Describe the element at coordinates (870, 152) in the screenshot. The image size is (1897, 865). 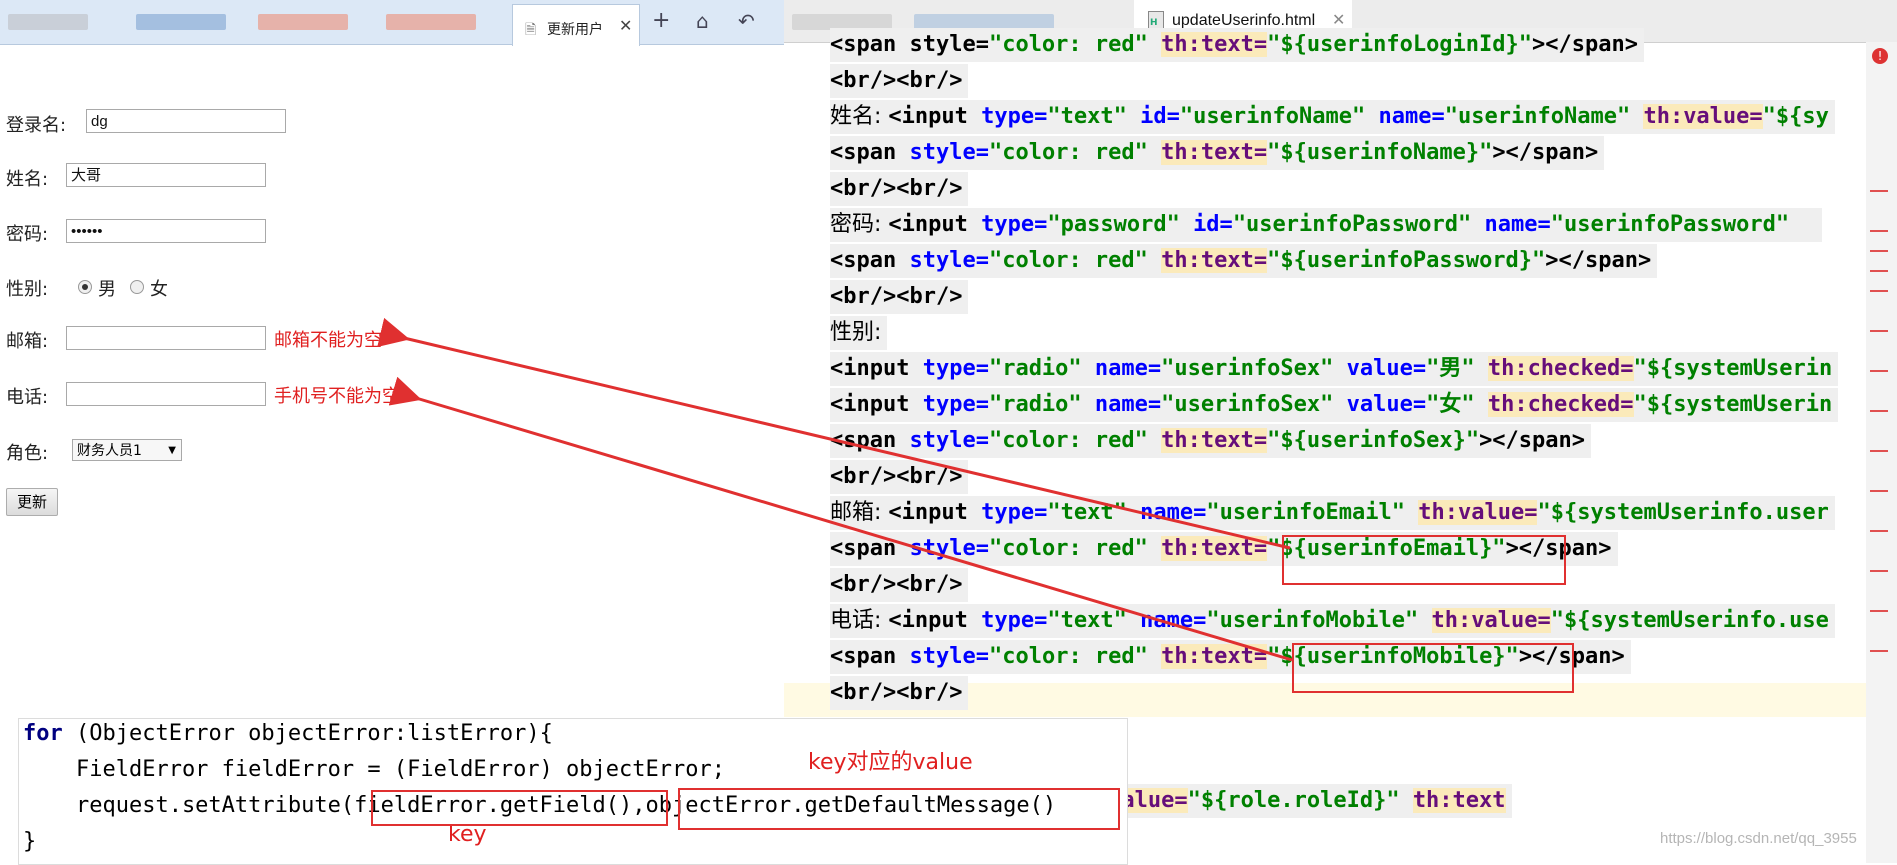
I see `code-token: <span` at that location.